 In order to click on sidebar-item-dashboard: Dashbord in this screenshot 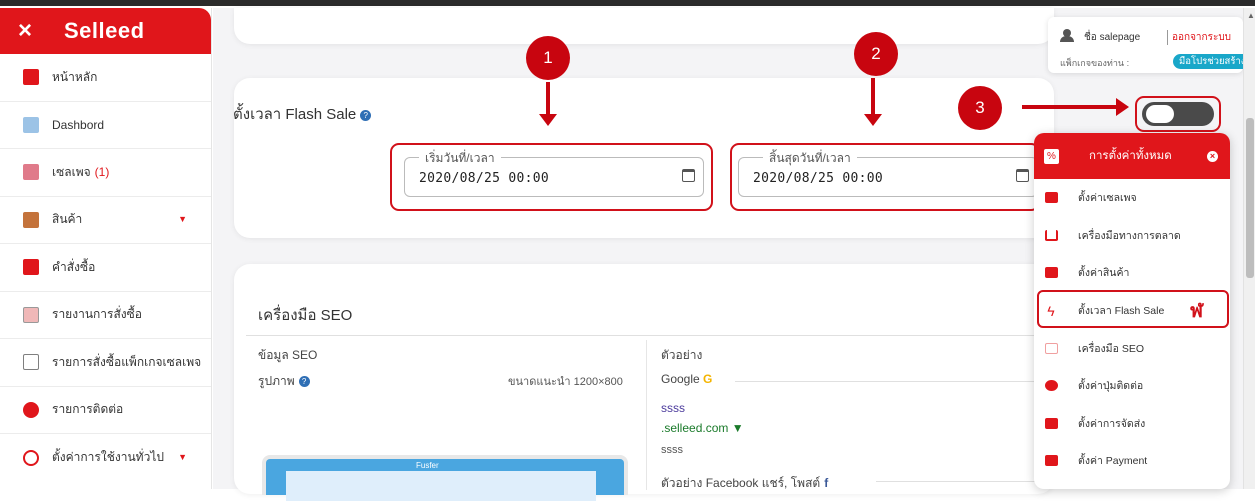, I will do `click(105, 125)`.